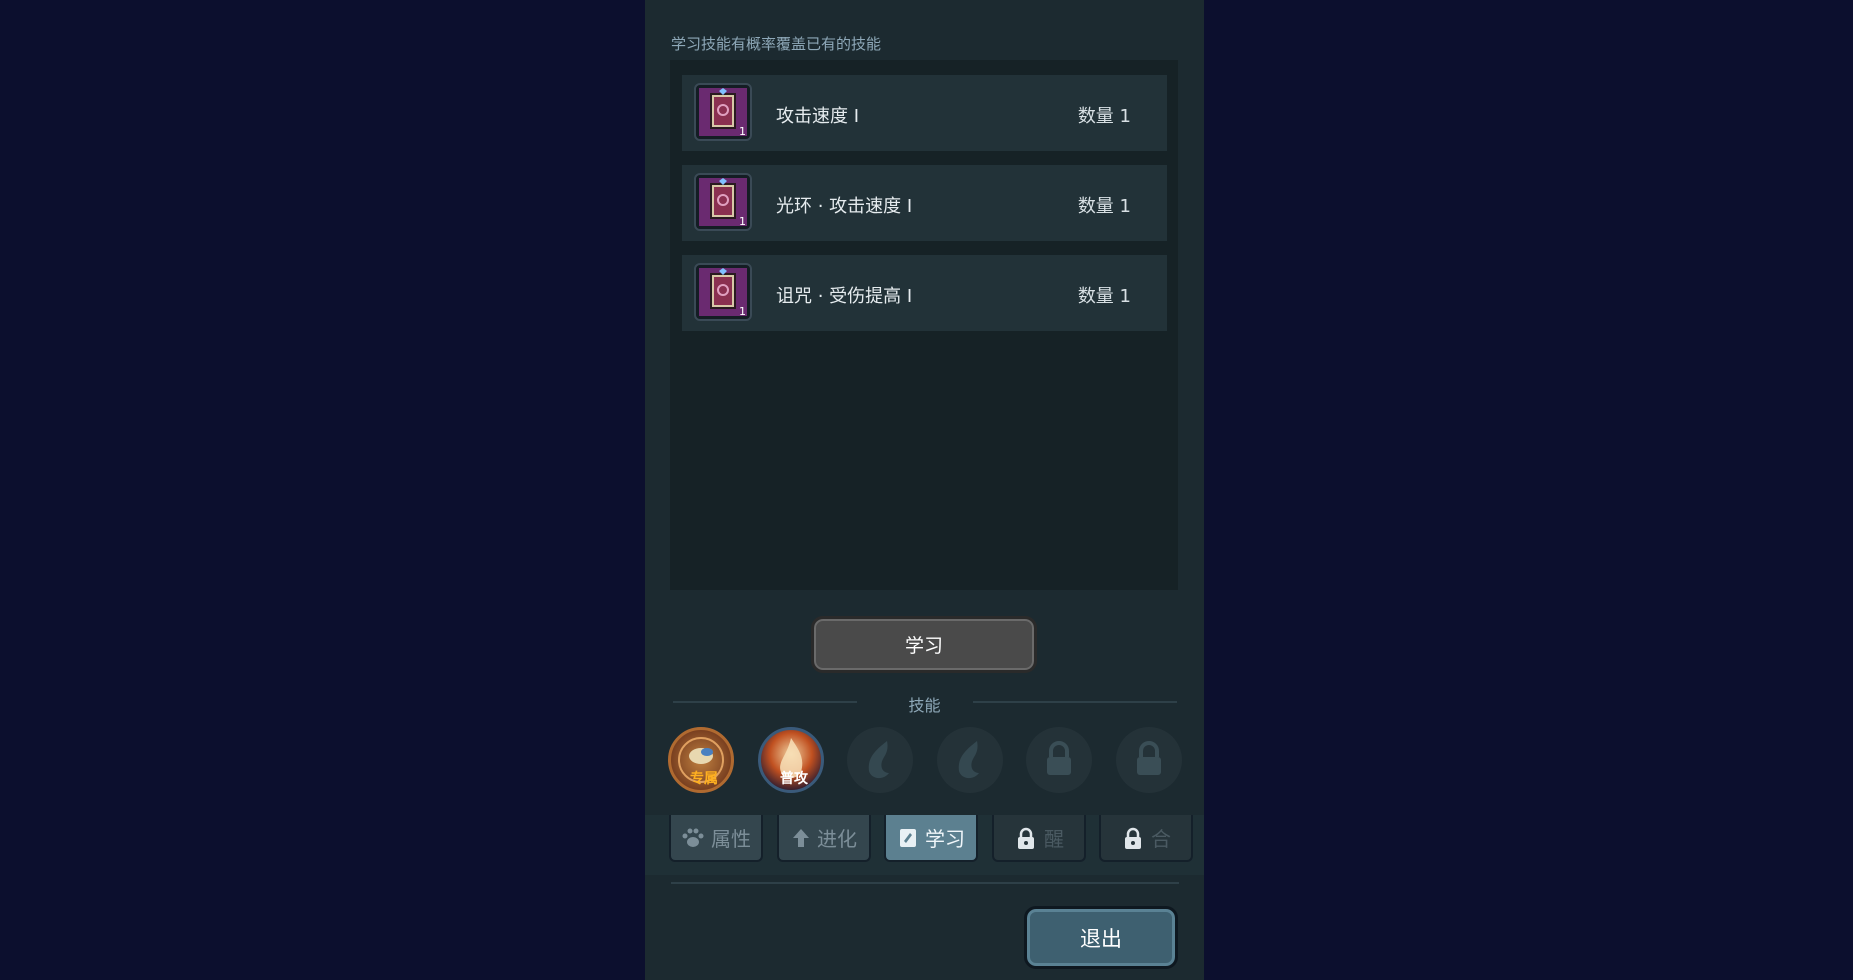 This screenshot has height=980, width=1853. I want to click on tab-label: 属性, so click(731, 839).